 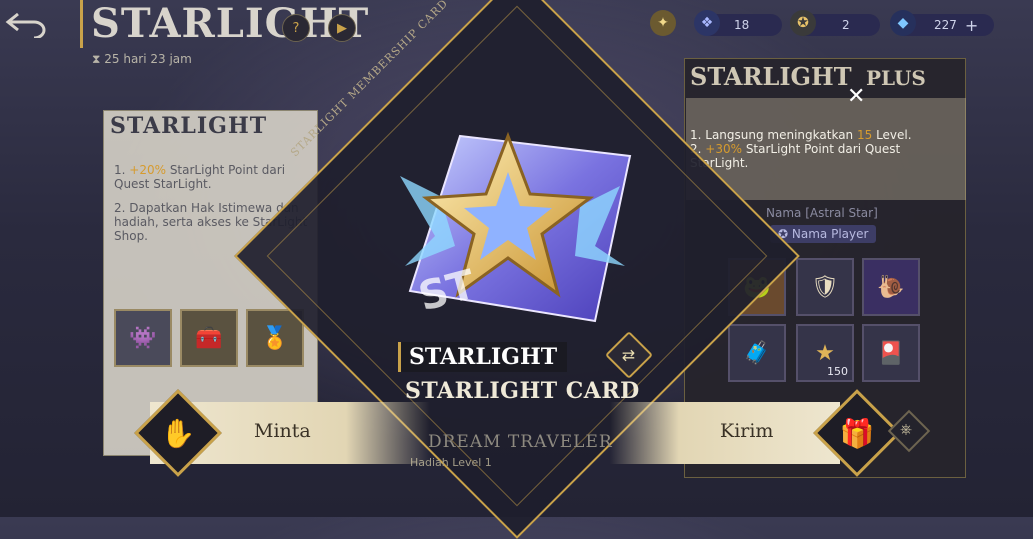 I want to click on reward-item-hero-skin: 👾, so click(x=143, y=338).